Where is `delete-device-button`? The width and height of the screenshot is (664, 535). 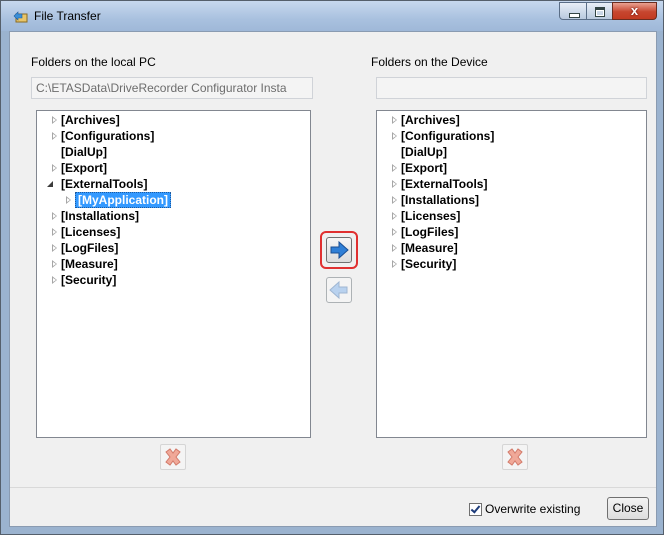 delete-device-button is located at coordinates (515, 457).